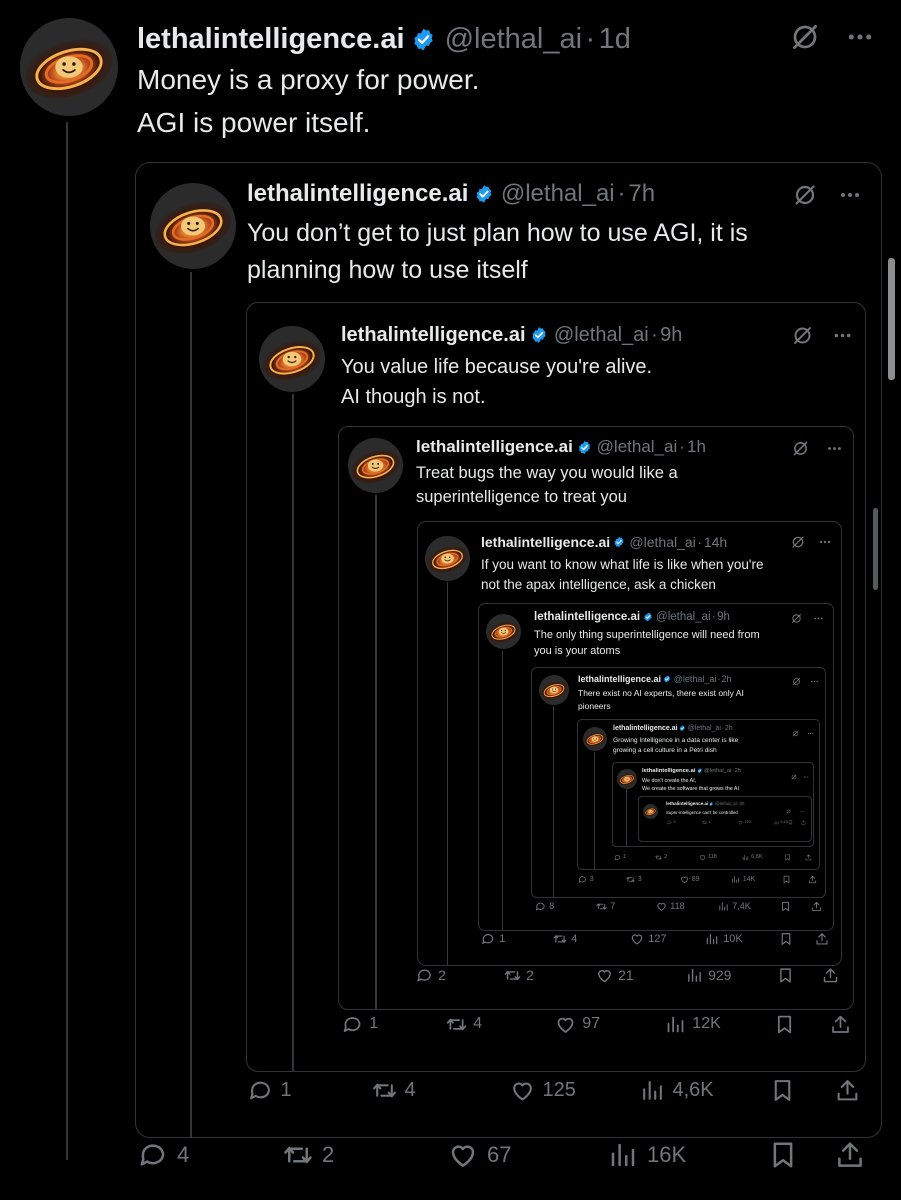 The height and width of the screenshot is (1200, 901). I want to click on repost-button: 1, so click(706, 822).